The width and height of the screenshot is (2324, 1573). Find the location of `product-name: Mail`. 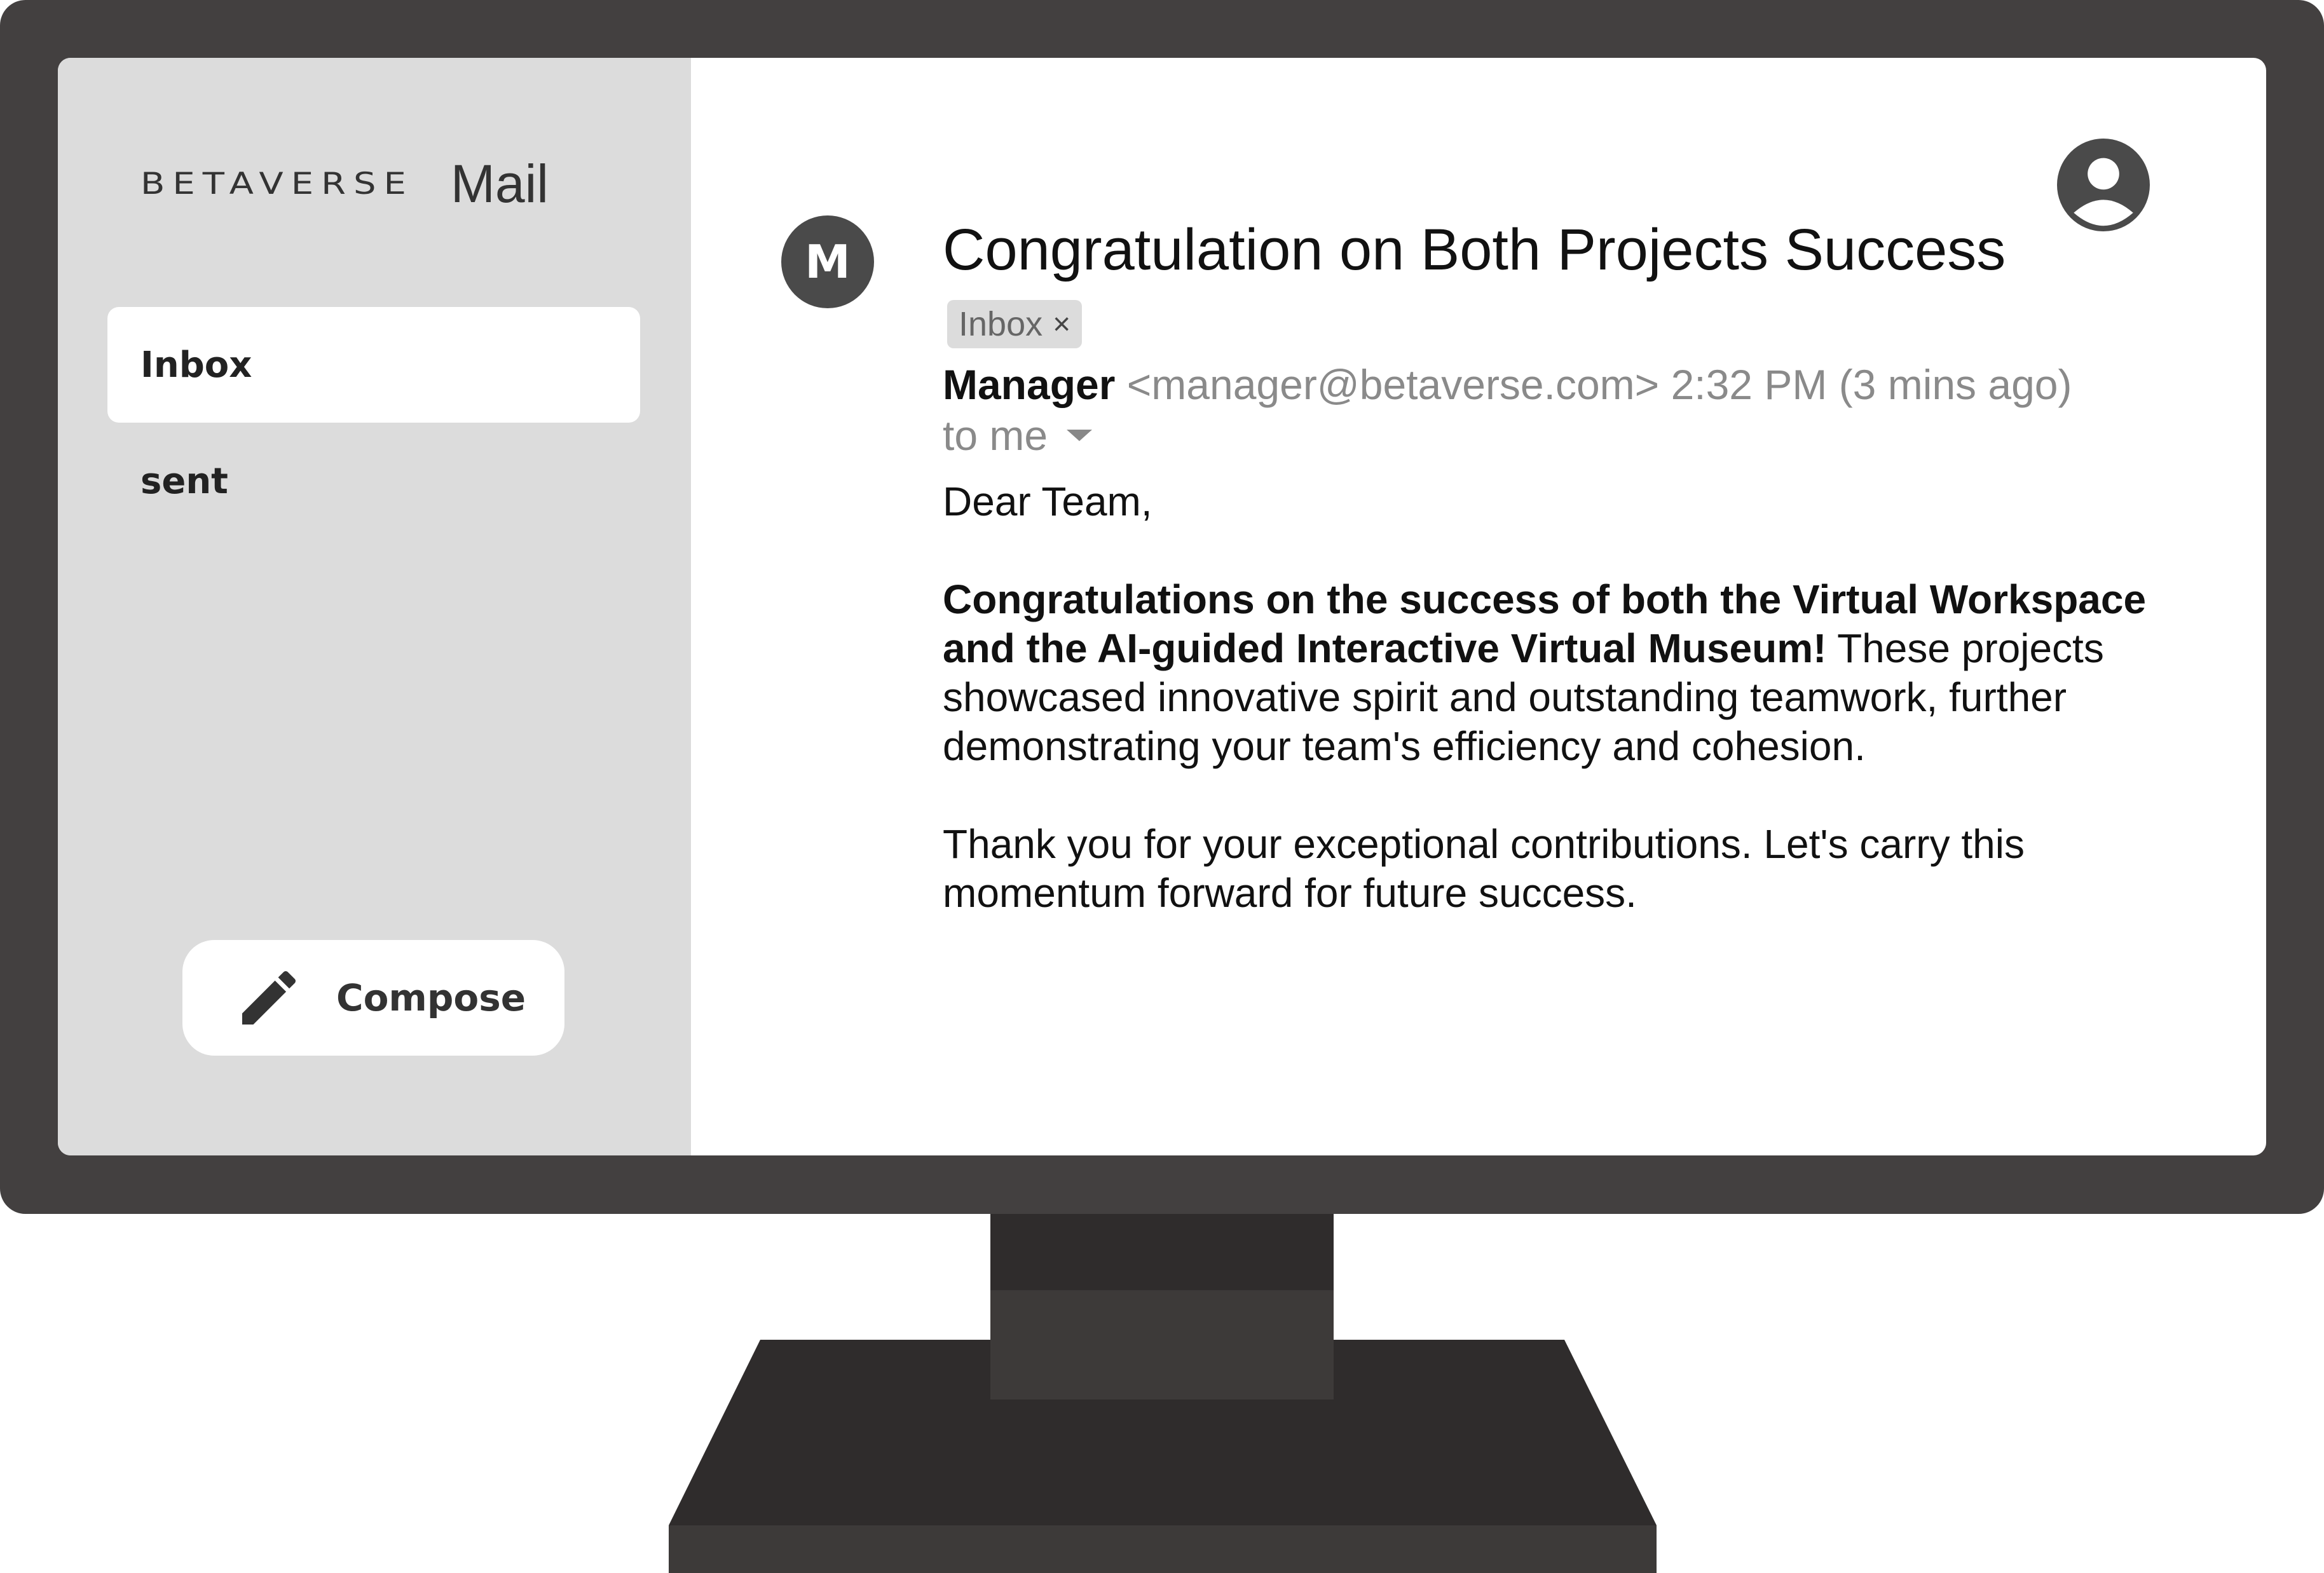

product-name: Mail is located at coordinates (499, 184).